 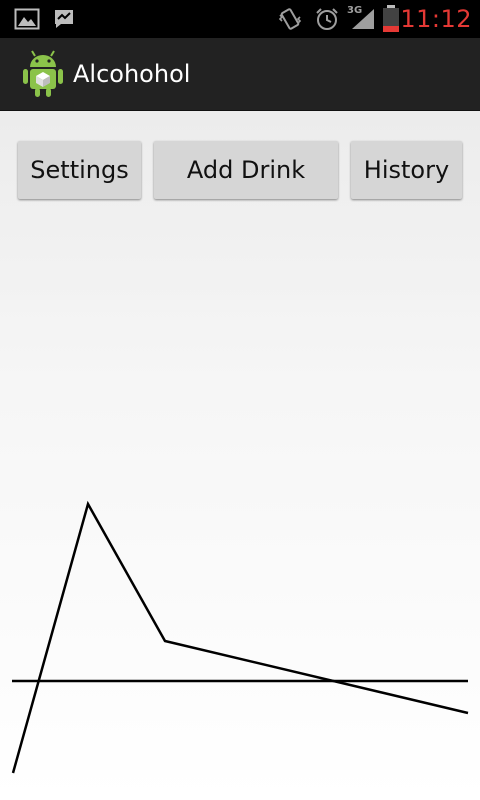 I want to click on status-bar: 3G 11:12, so click(x=240, y=19).